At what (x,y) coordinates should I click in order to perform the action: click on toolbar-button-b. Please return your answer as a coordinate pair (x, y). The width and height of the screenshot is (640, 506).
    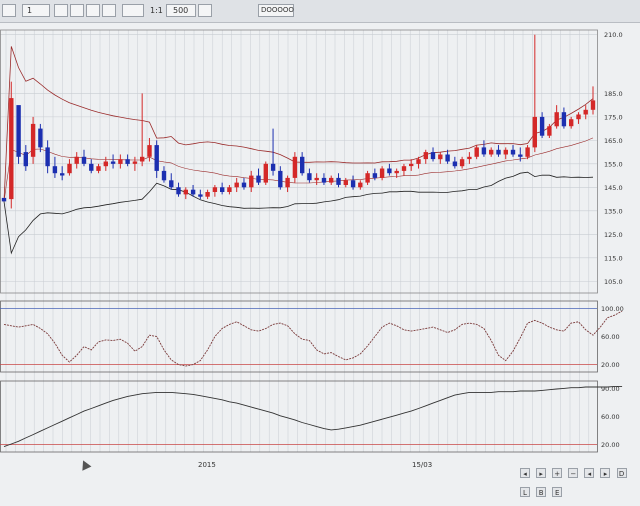
    Looking at the image, I should click on (77, 10).